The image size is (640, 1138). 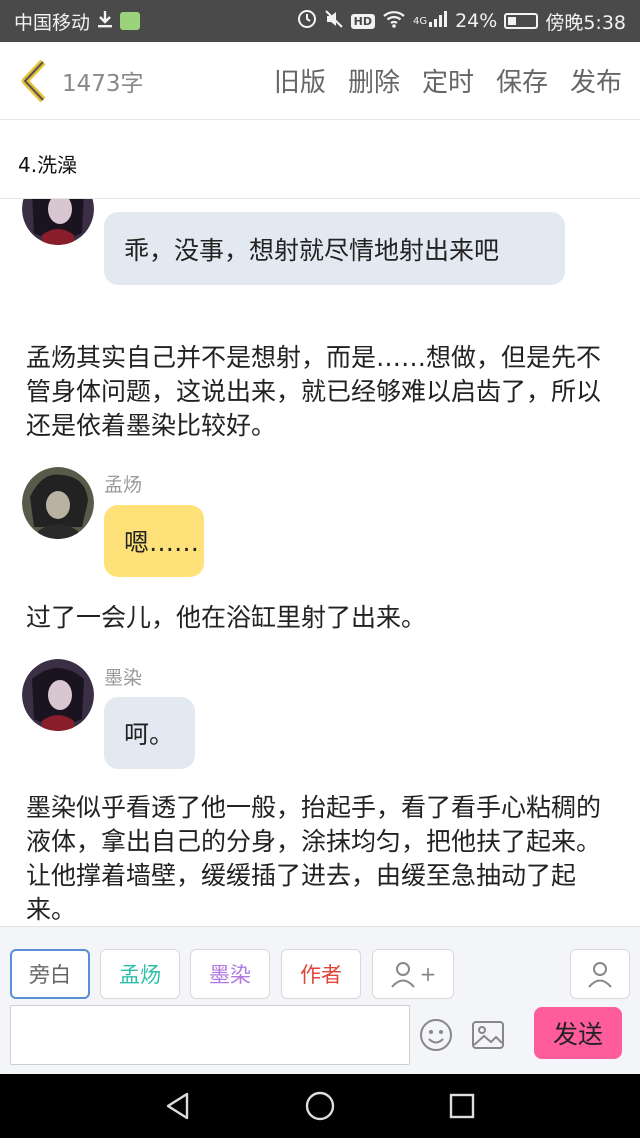 I want to click on signal-icon, so click(x=438, y=21).